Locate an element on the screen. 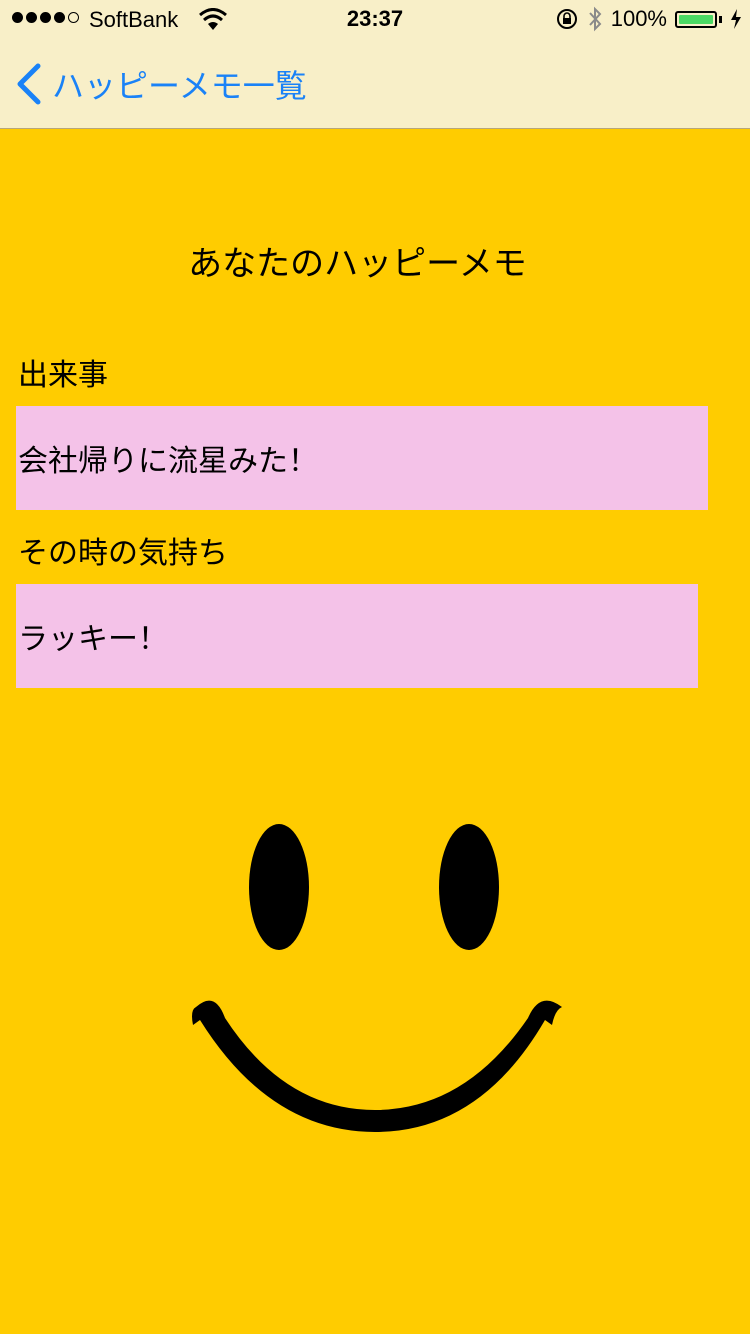  feeling-value: ラッキー！ is located at coordinates (93, 639).